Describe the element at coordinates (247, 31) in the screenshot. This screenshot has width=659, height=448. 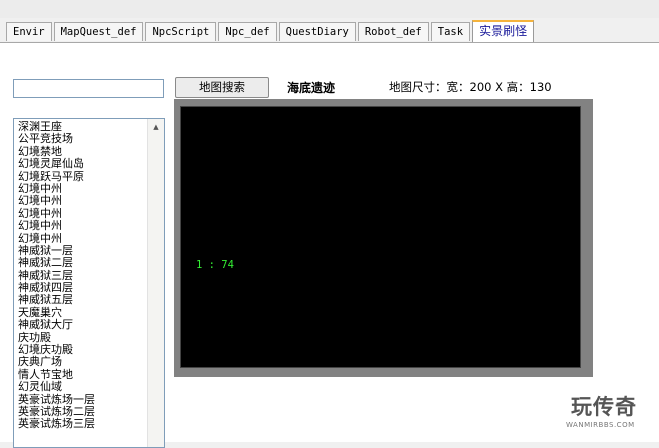
I see `tab-npc-def: Npc_def` at that location.